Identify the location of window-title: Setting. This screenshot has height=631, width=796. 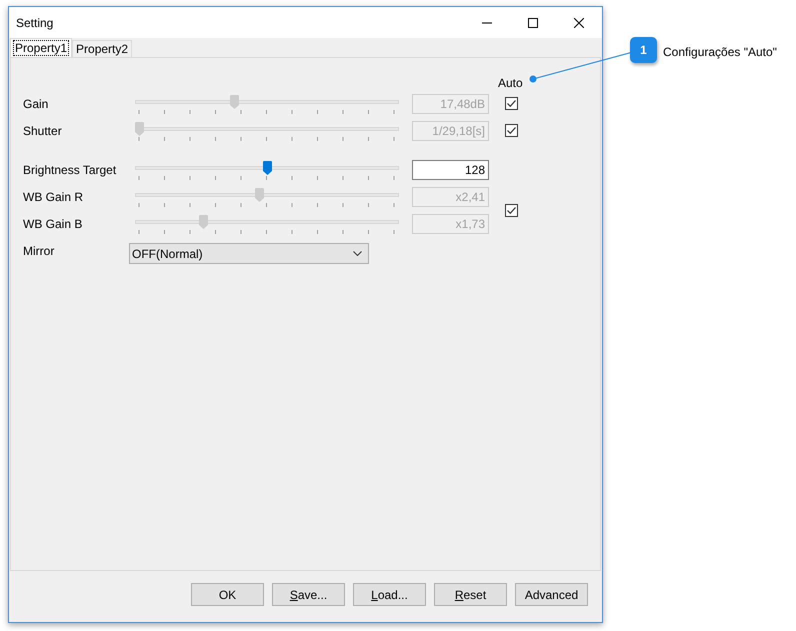
(35, 23).